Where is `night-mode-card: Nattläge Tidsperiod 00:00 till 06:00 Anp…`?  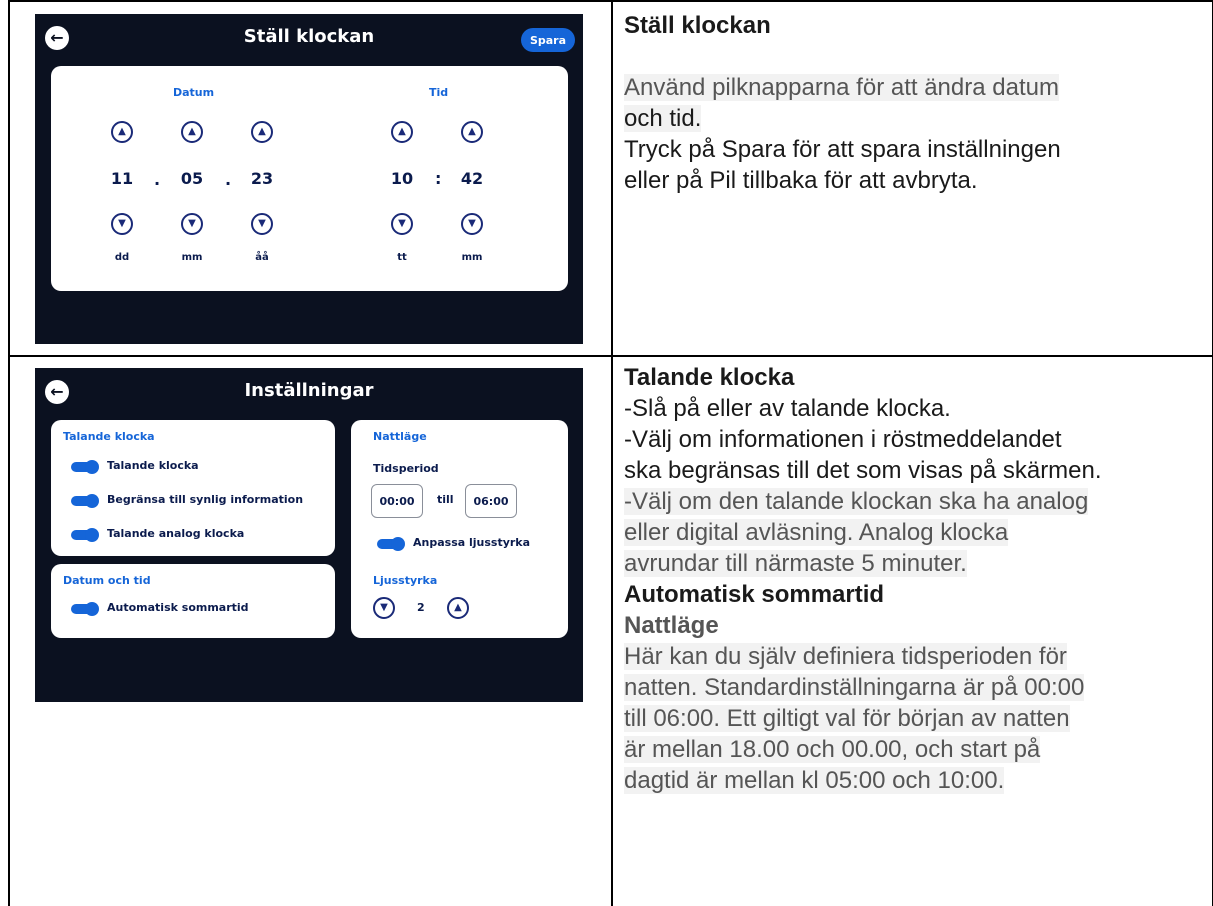
night-mode-card: Nattläge Tidsperiod 00:00 till 06:00 Anp… is located at coordinates (459, 529).